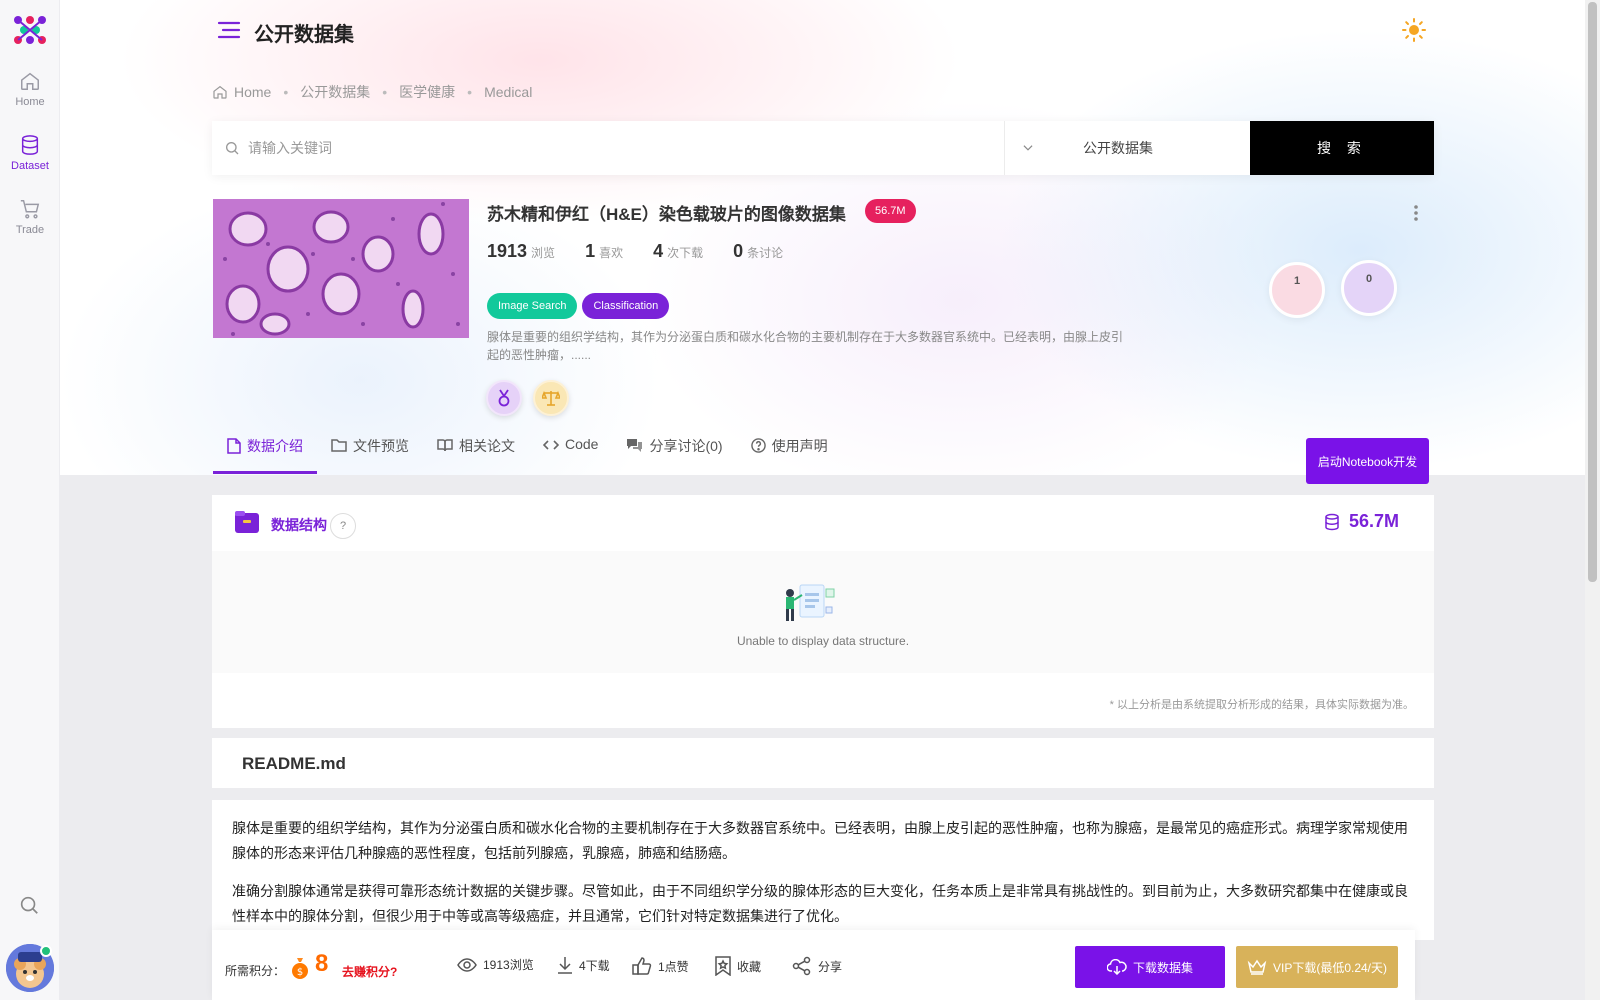 This screenshot has width=1600, height=1000. Describe the element at coordinates (30, 102) in the screenshot. I see `sidebar-item-label: Home` at that location.